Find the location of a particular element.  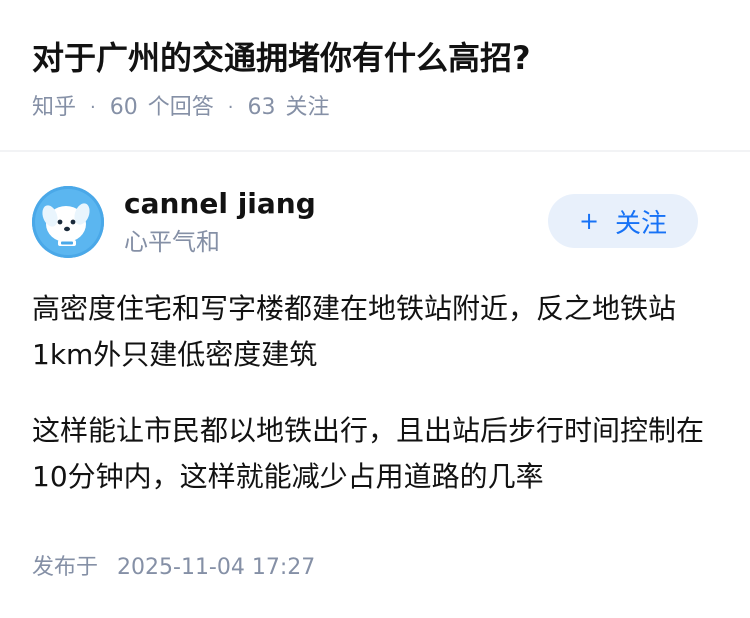

divider is located at coordinates (375, 151).